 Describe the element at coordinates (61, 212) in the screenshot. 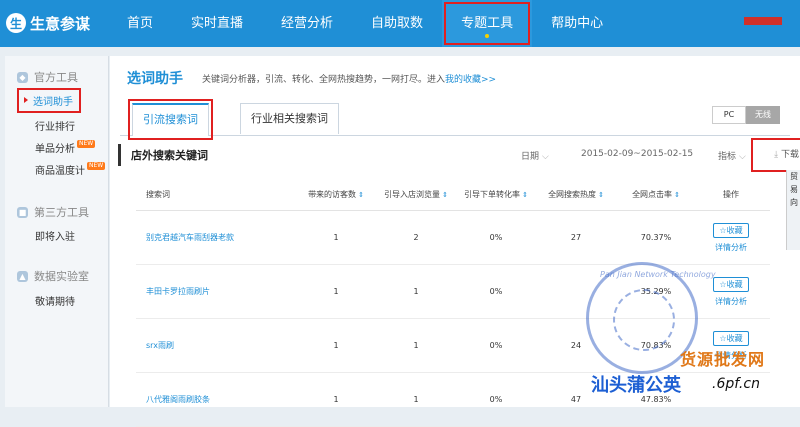

I see `sidebar-group-label: 第三方工具` at that location.